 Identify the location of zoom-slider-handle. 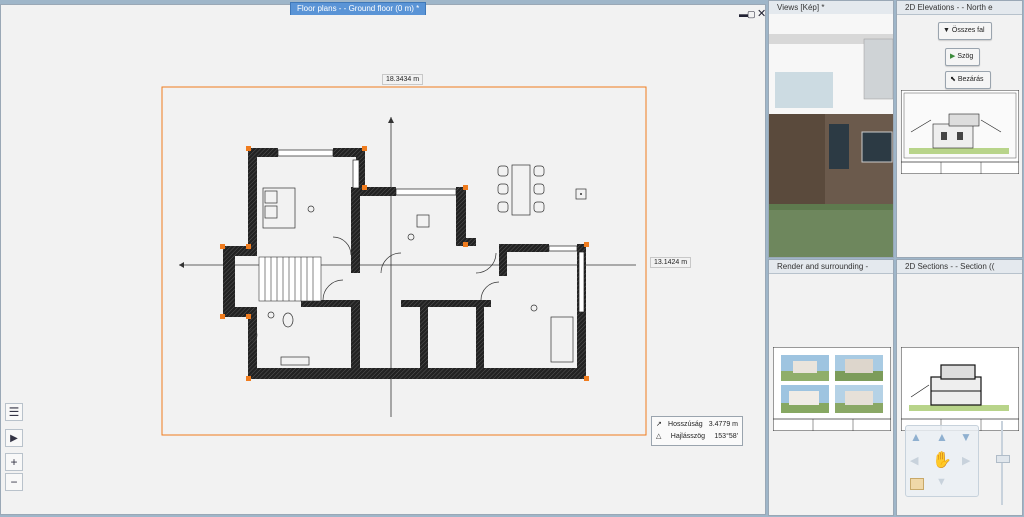
(1003, 459).